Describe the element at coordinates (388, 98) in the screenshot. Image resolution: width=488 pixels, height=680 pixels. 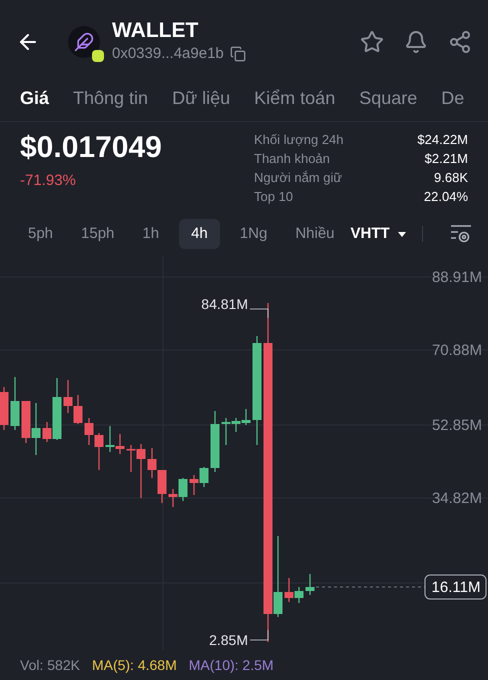
I see `tab: Square` at that location.